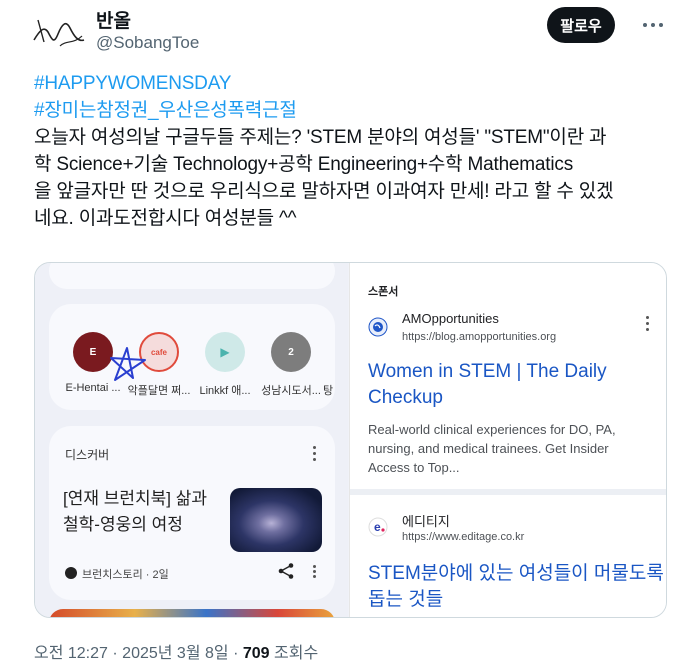  Describe the element at coordinates (276, 520) in the screenshot. I see `discover-thumbnail` at that location.